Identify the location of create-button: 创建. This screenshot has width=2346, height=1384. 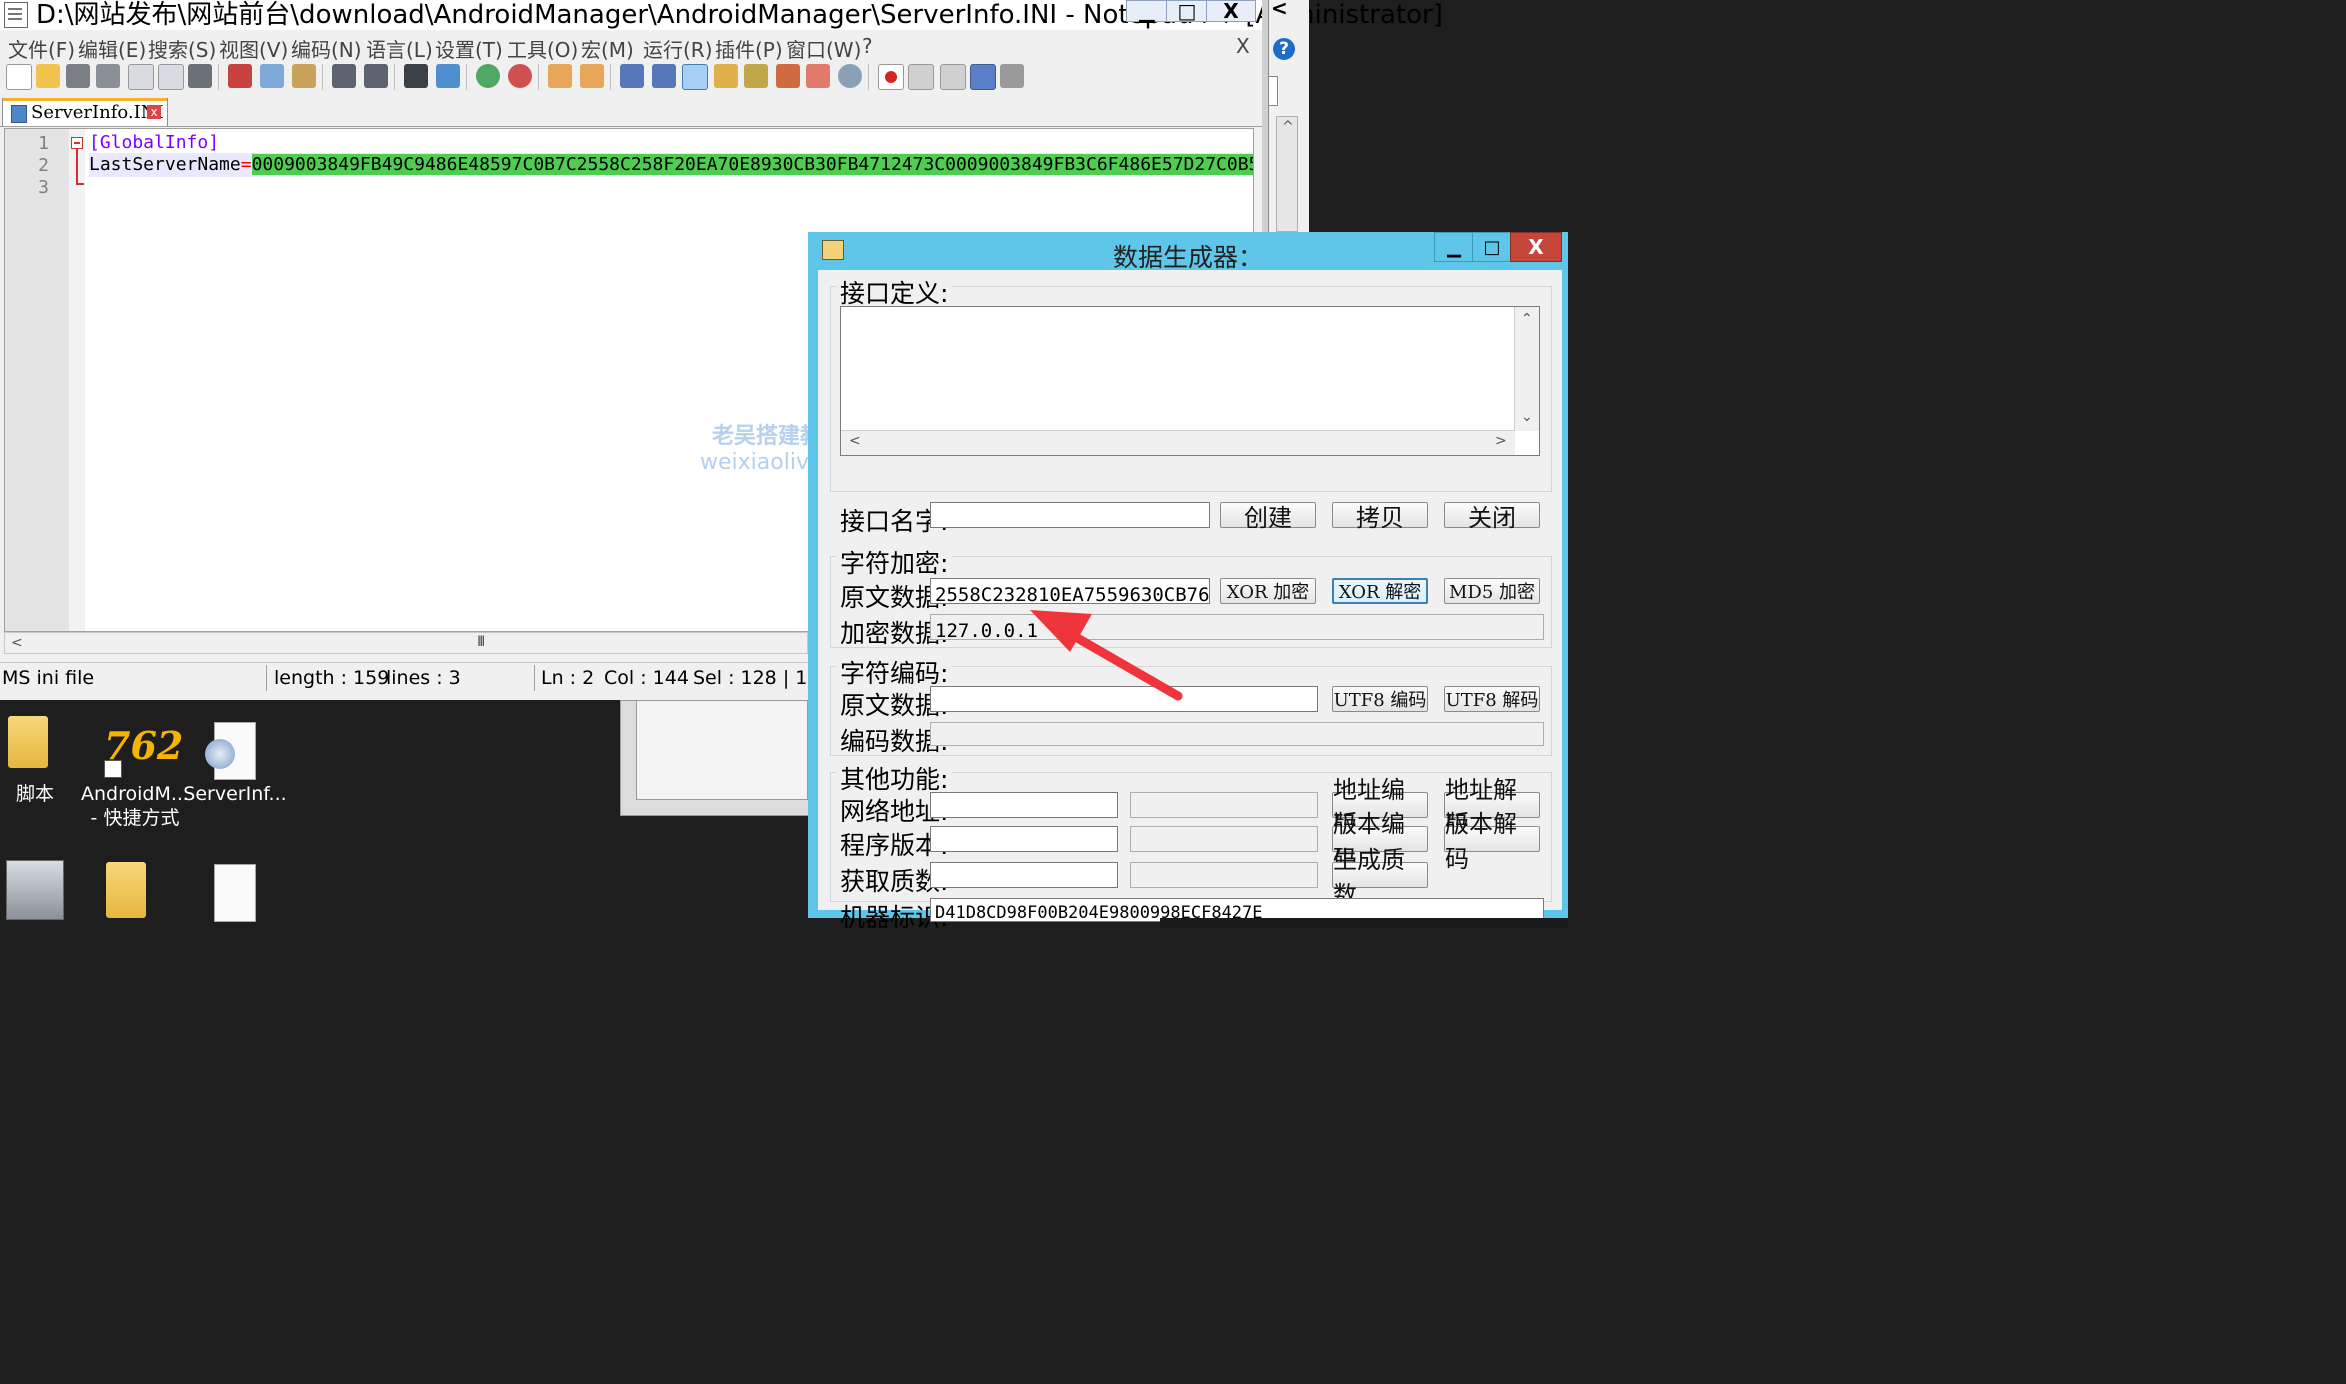
(1268, 517).